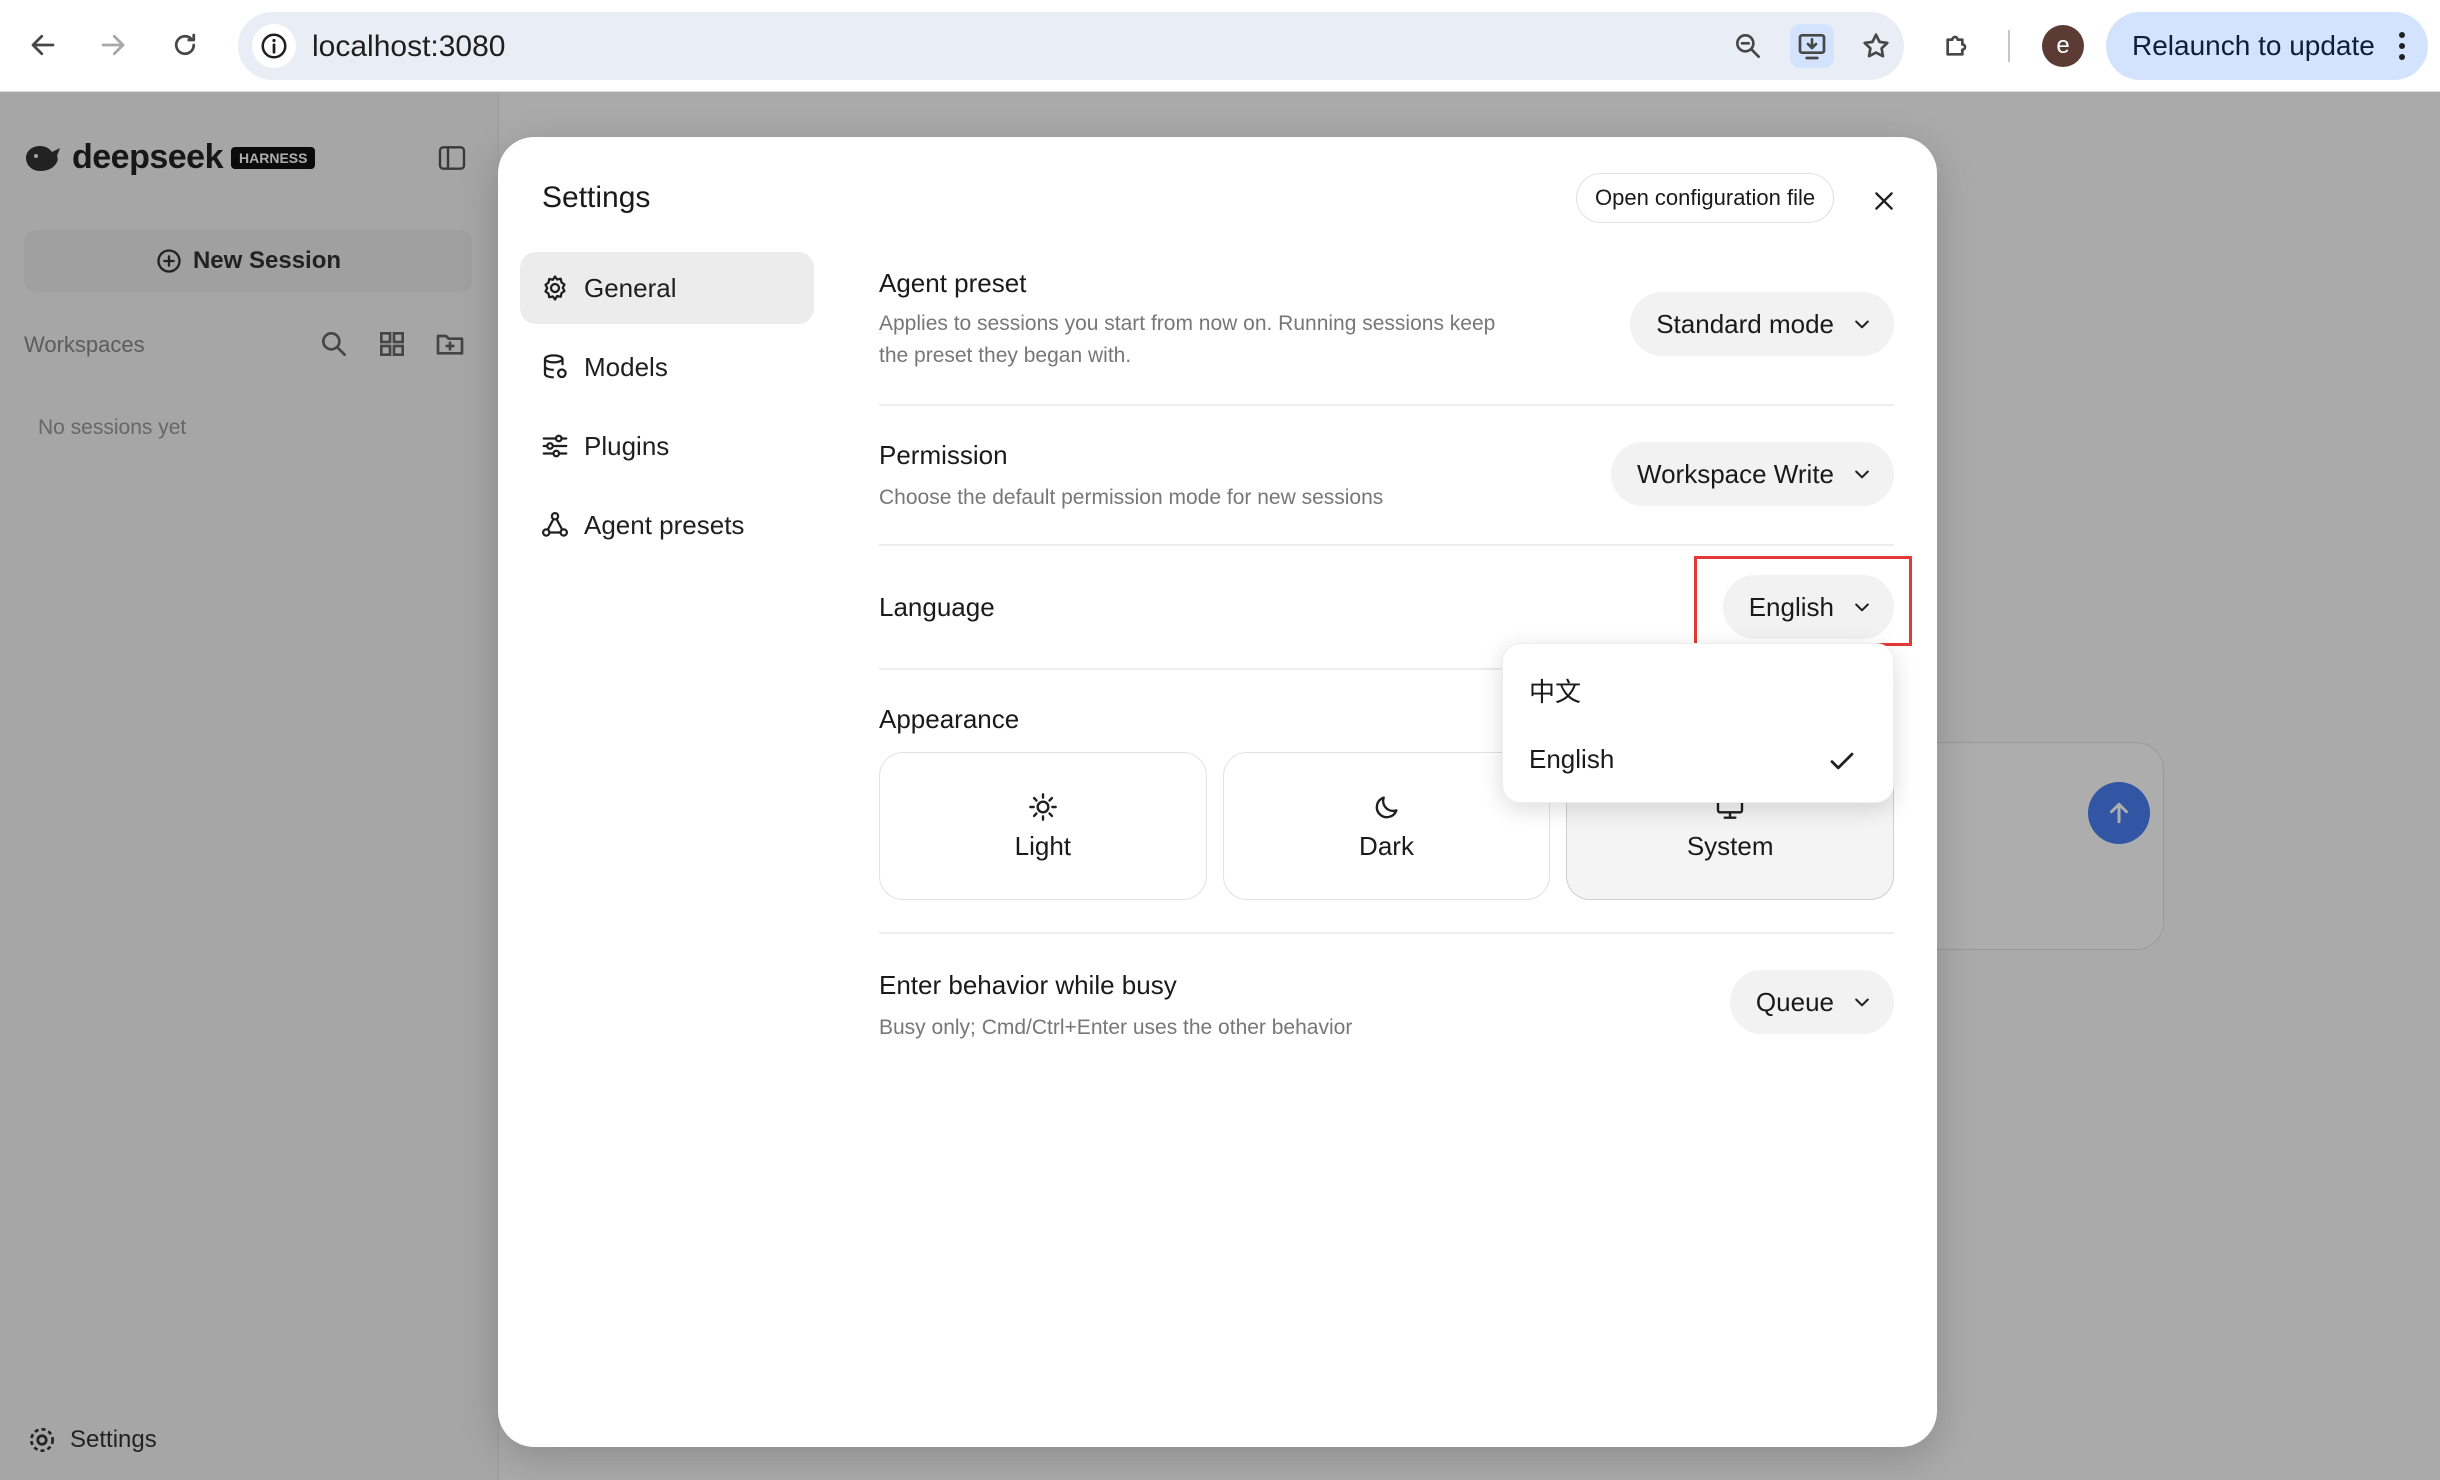  What do you see at coordinates (555, 366) in the screenshot?
I see `database-icon` at bounding box center [555, 366].